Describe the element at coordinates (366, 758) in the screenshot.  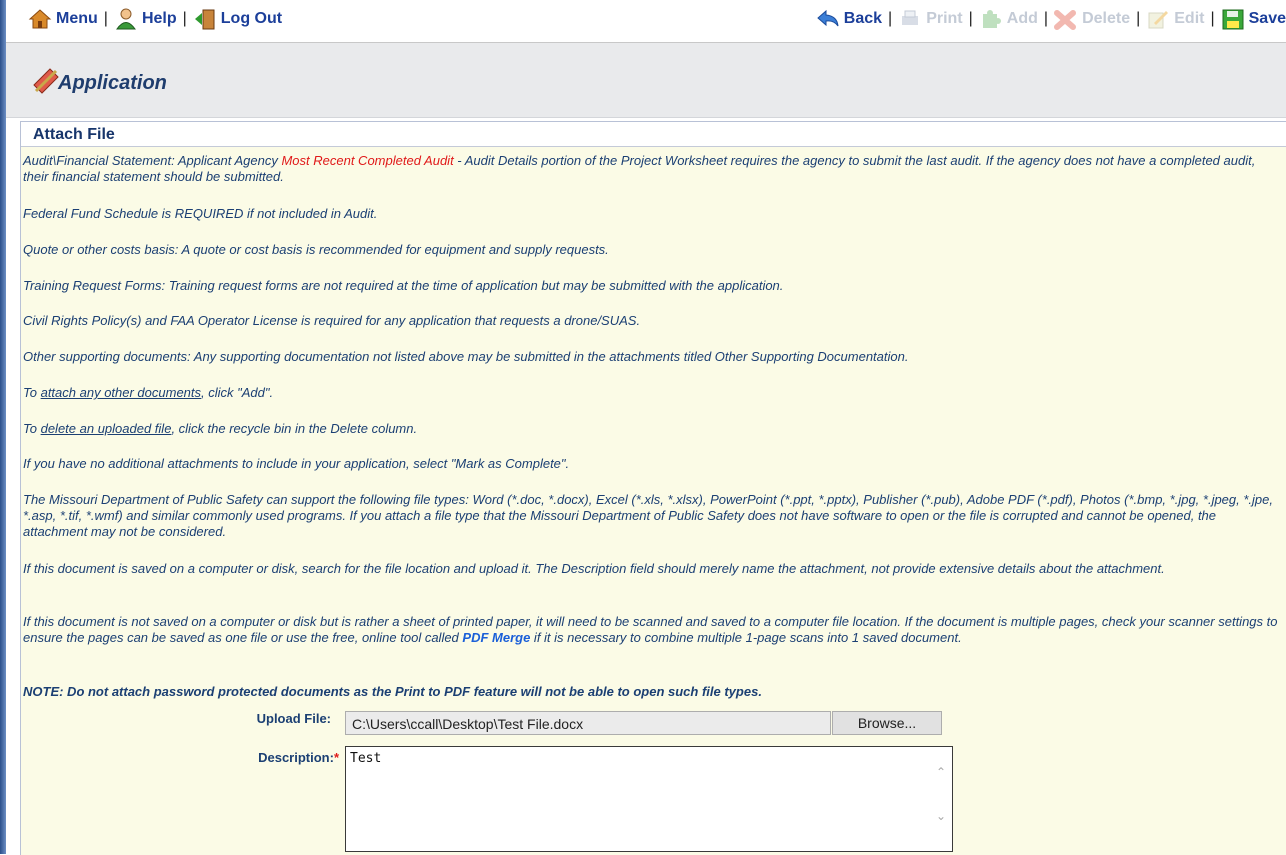
I see `description-value: Test` at that location.